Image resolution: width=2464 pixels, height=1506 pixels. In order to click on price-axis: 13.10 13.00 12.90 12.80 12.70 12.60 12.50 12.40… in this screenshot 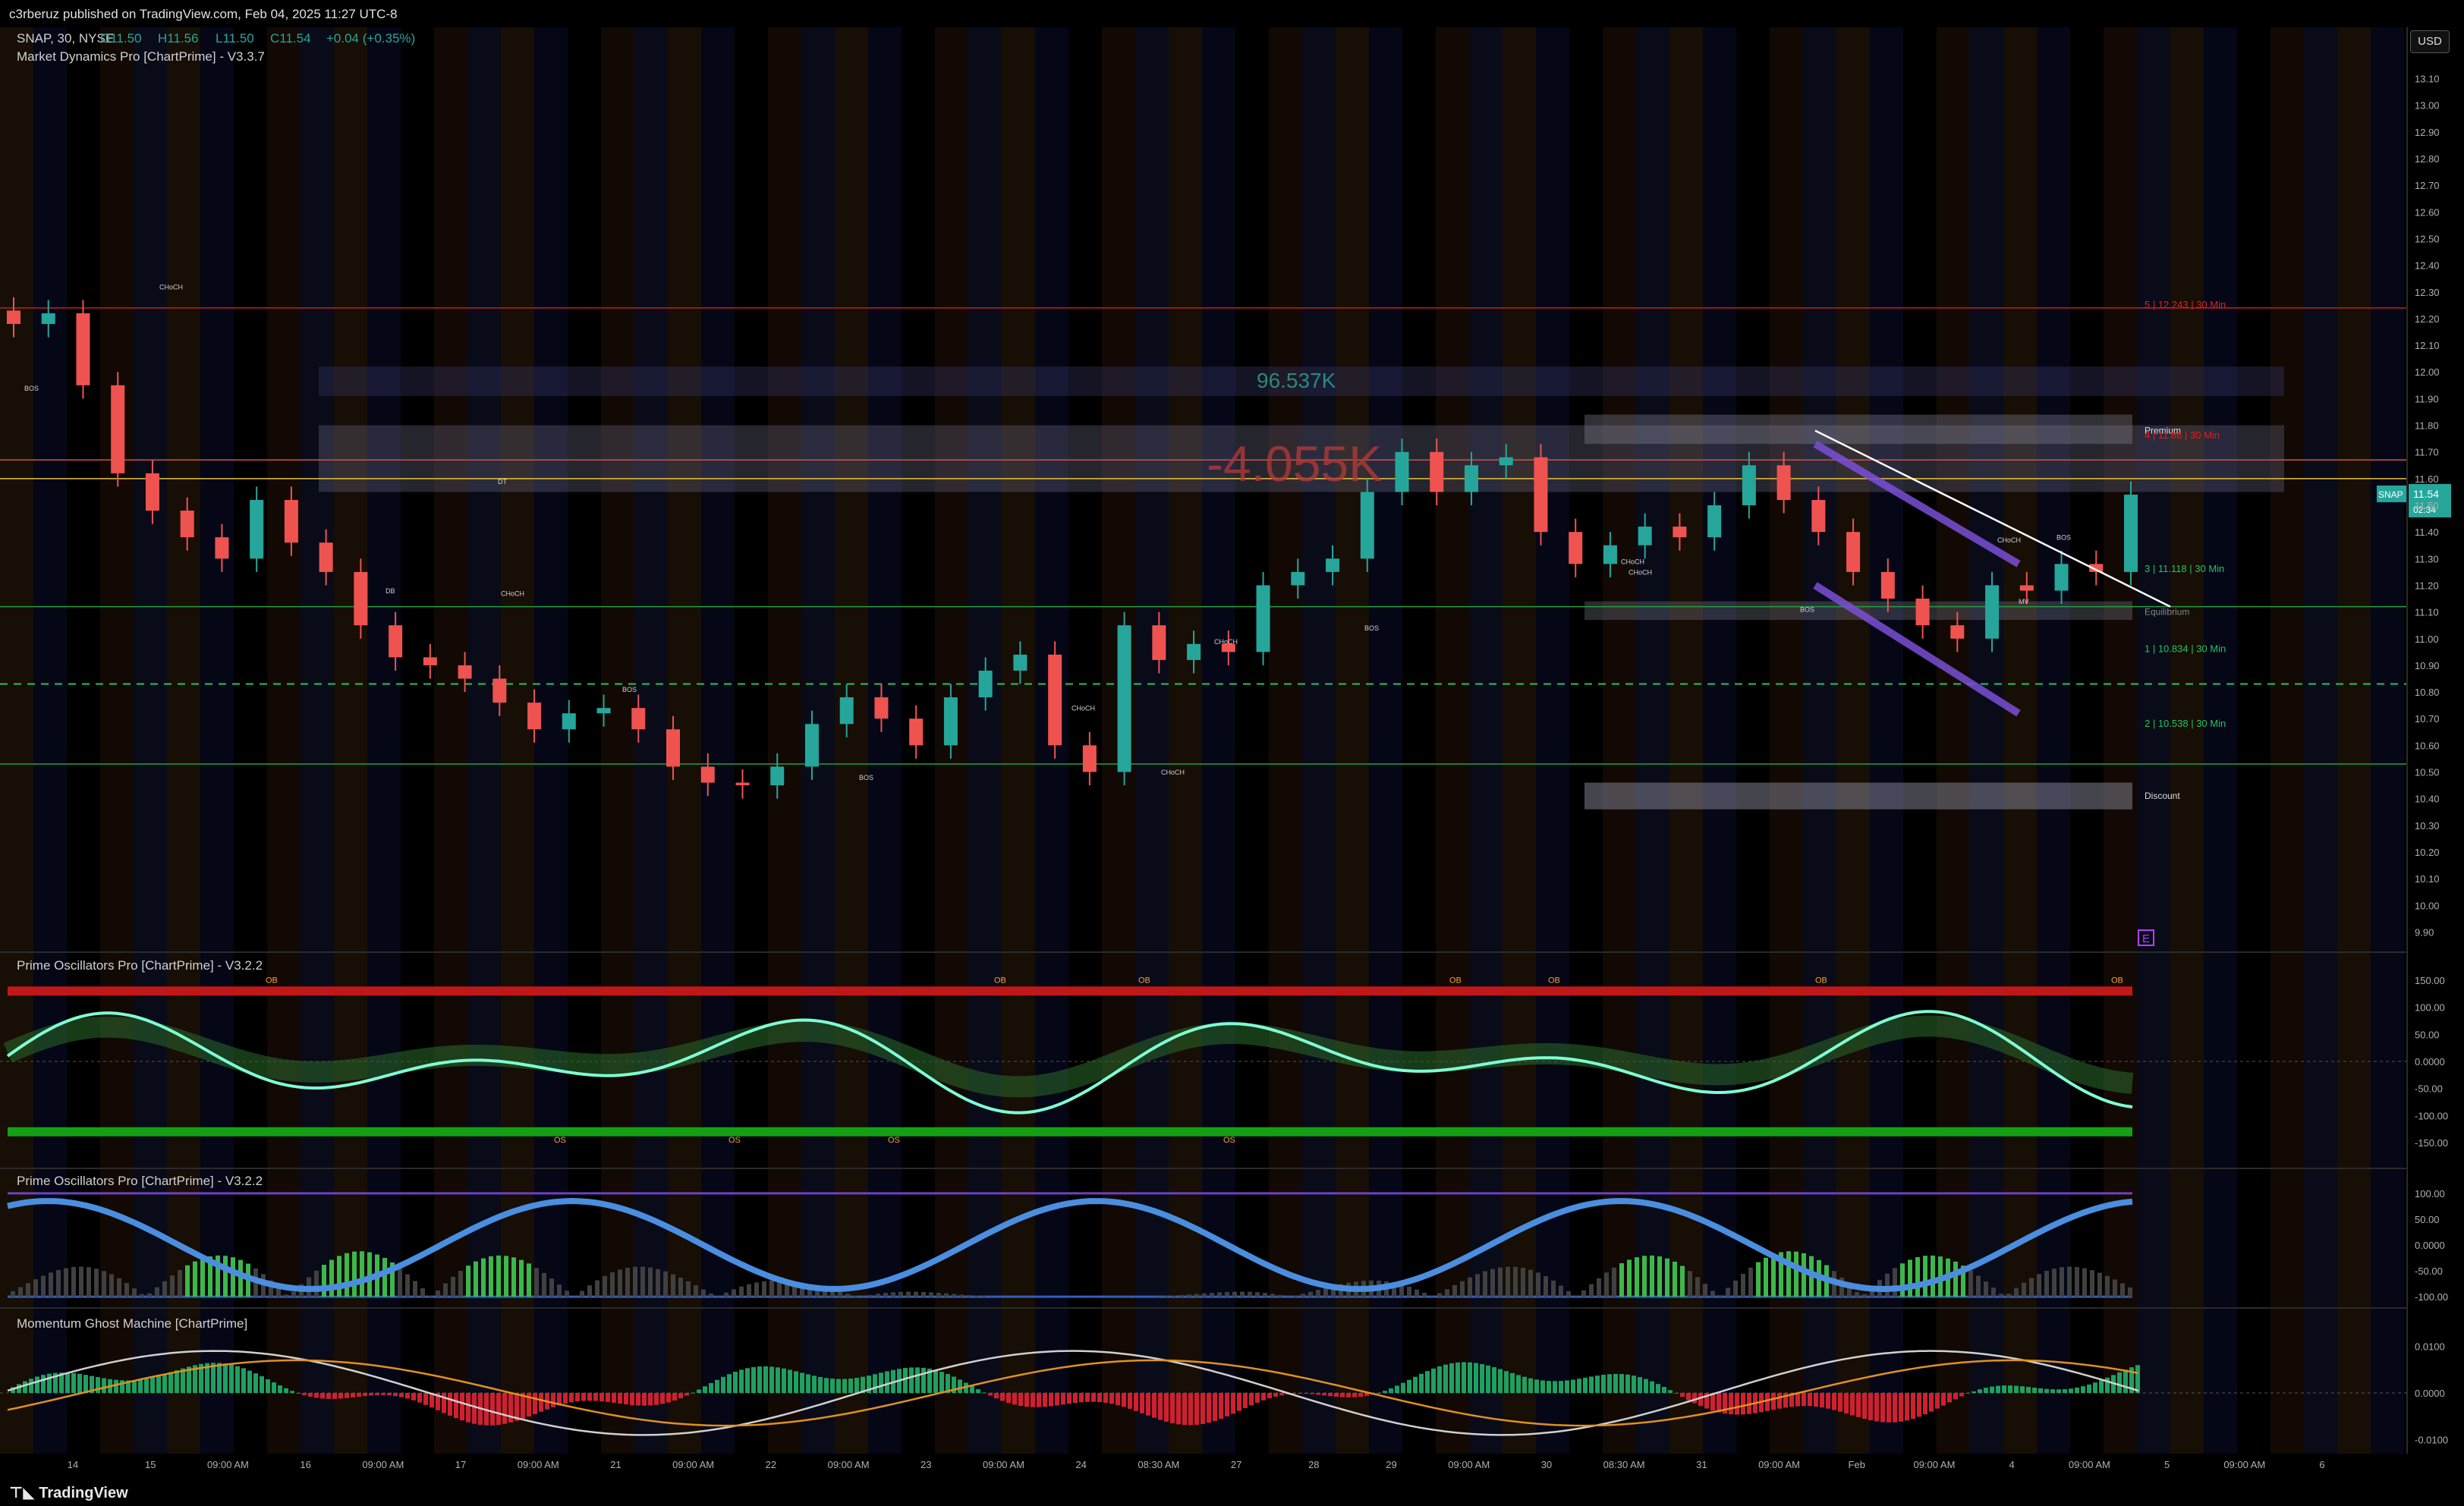, I will do `click(2428, 506)`.